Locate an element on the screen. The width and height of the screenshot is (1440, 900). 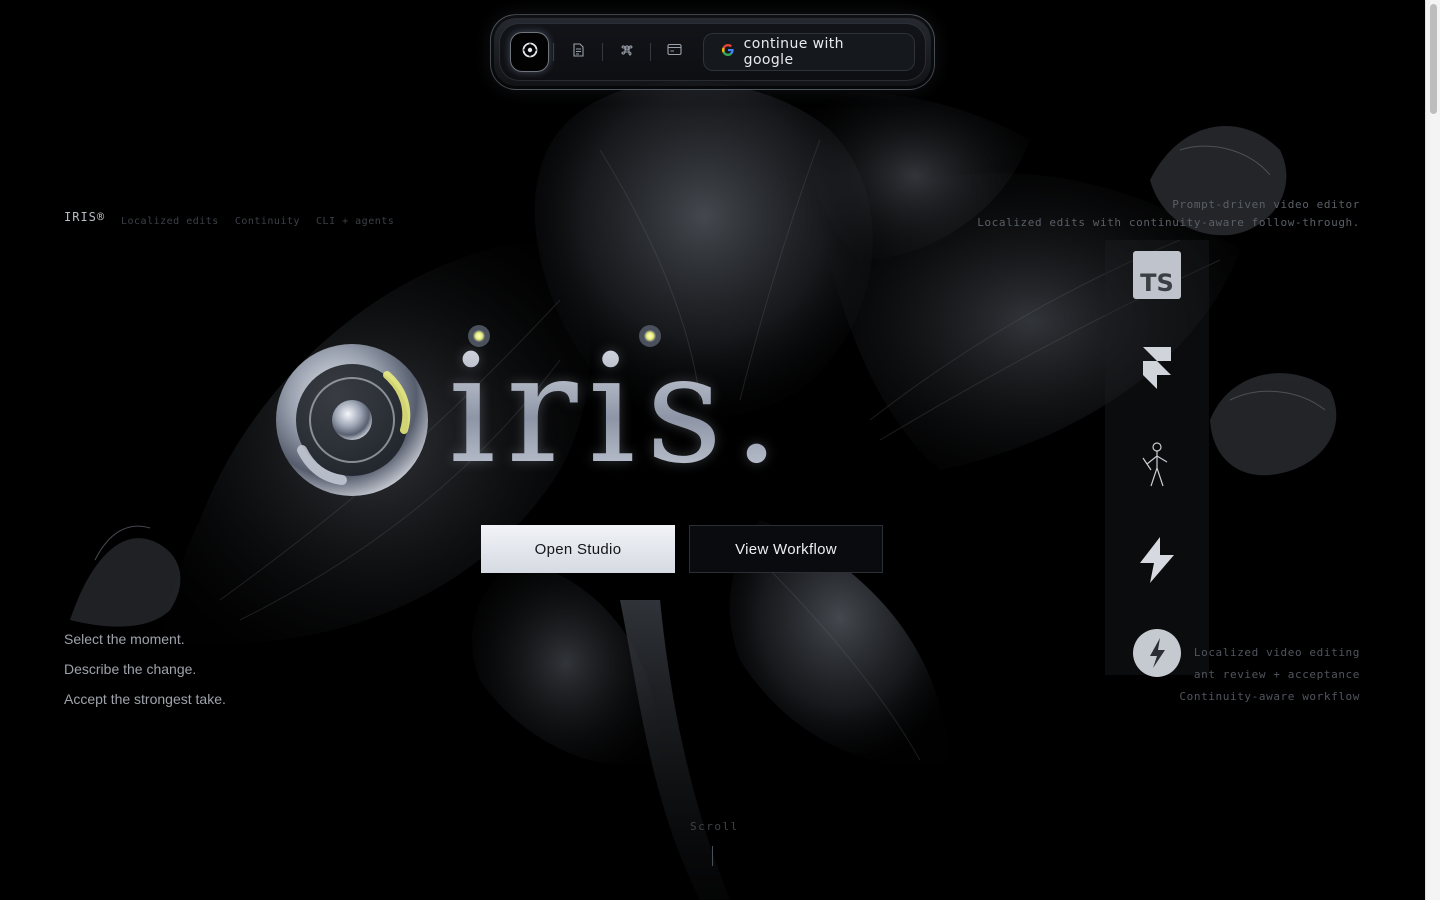
continue-with-google-button: continue with google is located at coordinates (808, 52).